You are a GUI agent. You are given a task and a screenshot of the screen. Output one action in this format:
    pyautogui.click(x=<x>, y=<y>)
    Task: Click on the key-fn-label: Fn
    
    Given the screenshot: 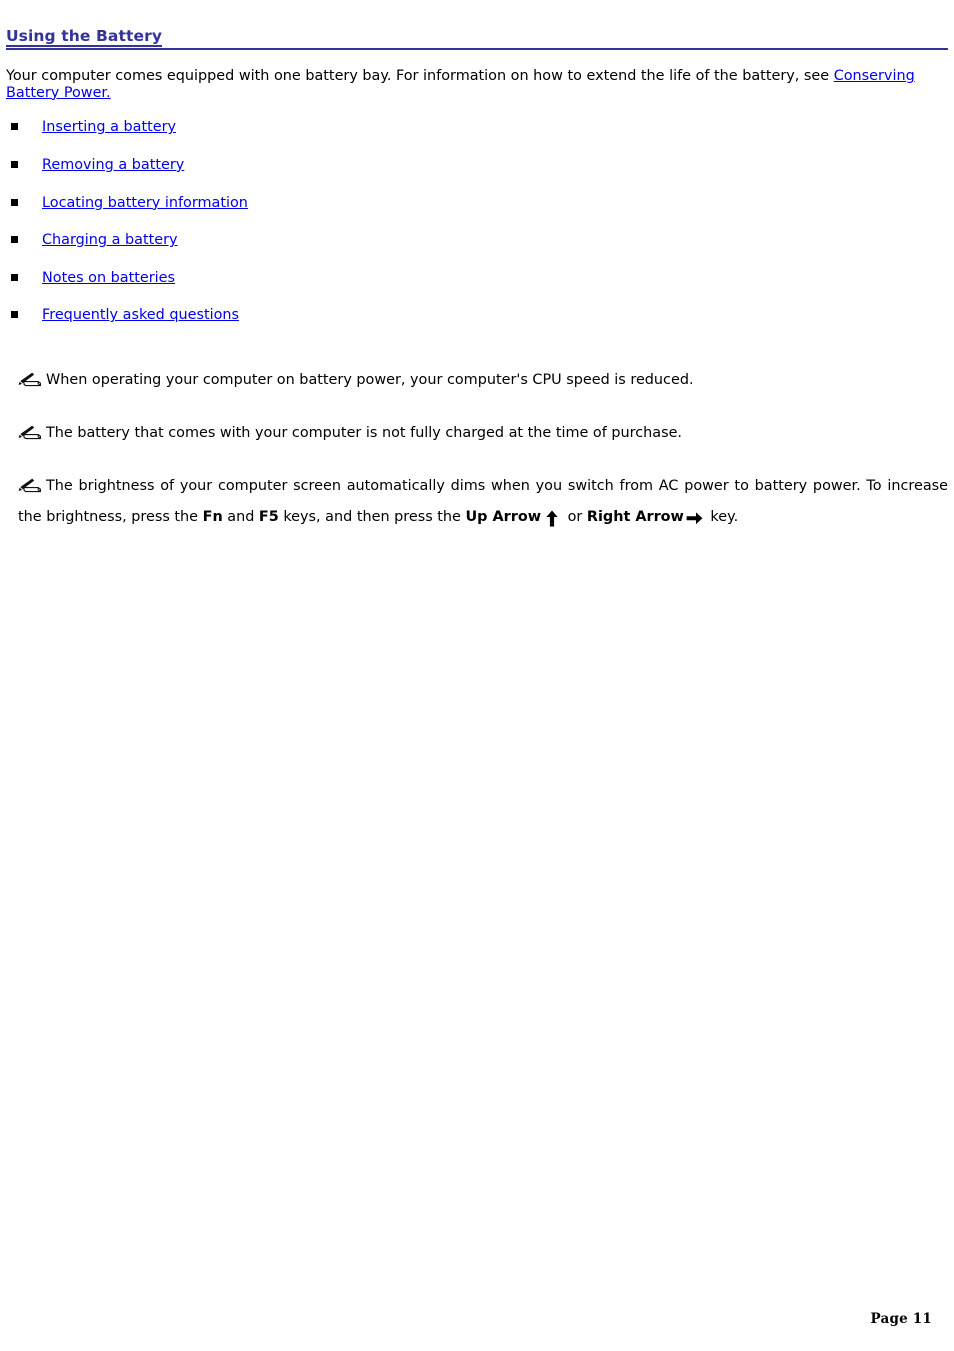 What is the action you would take?
    pyautogui.click(x=212, y=516)
    